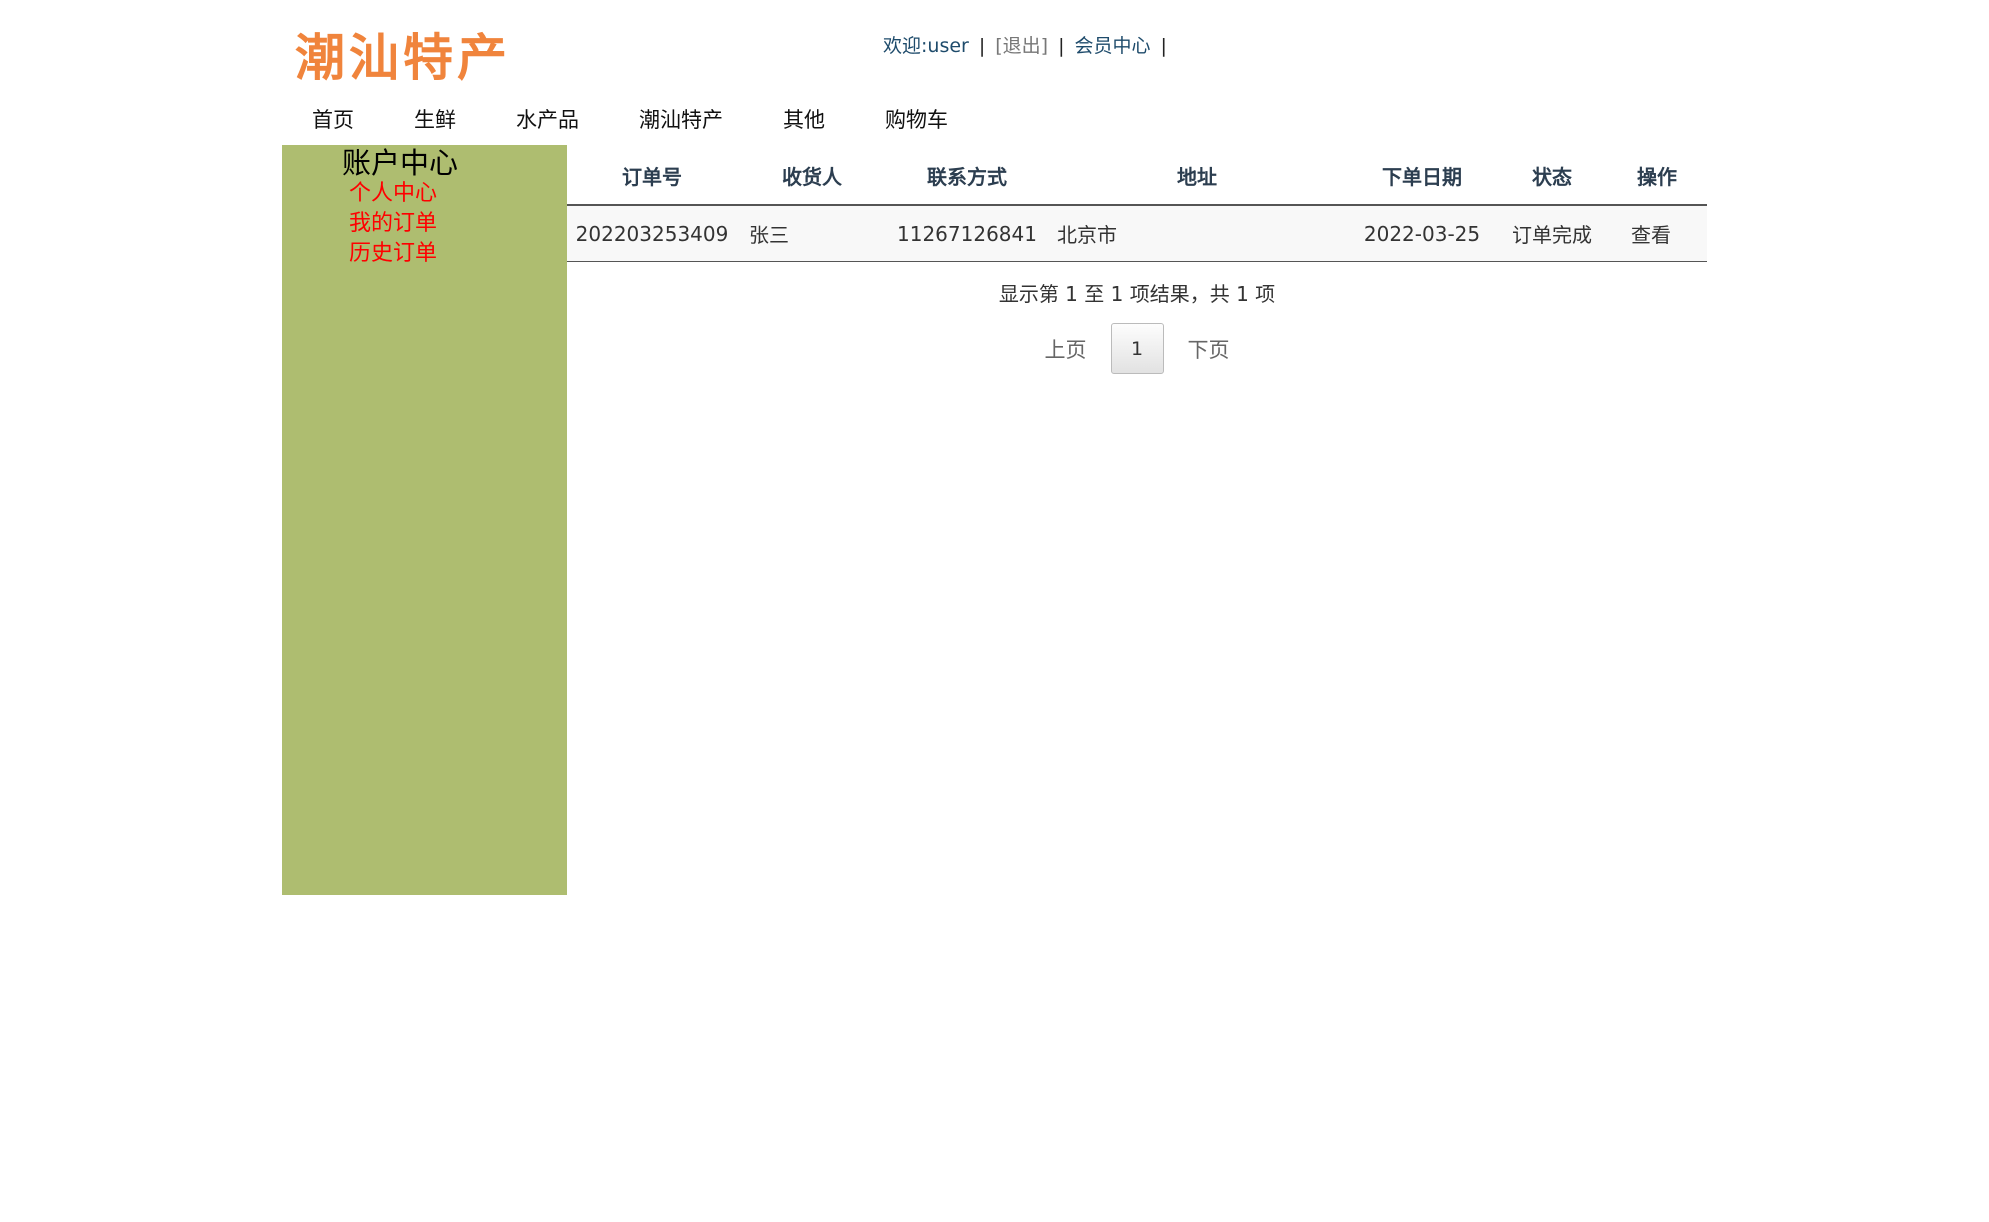  Describe the element at coordinates (393, 194) in the screenshot. I see `sidebar-item-profile: 个人中心` at that location.